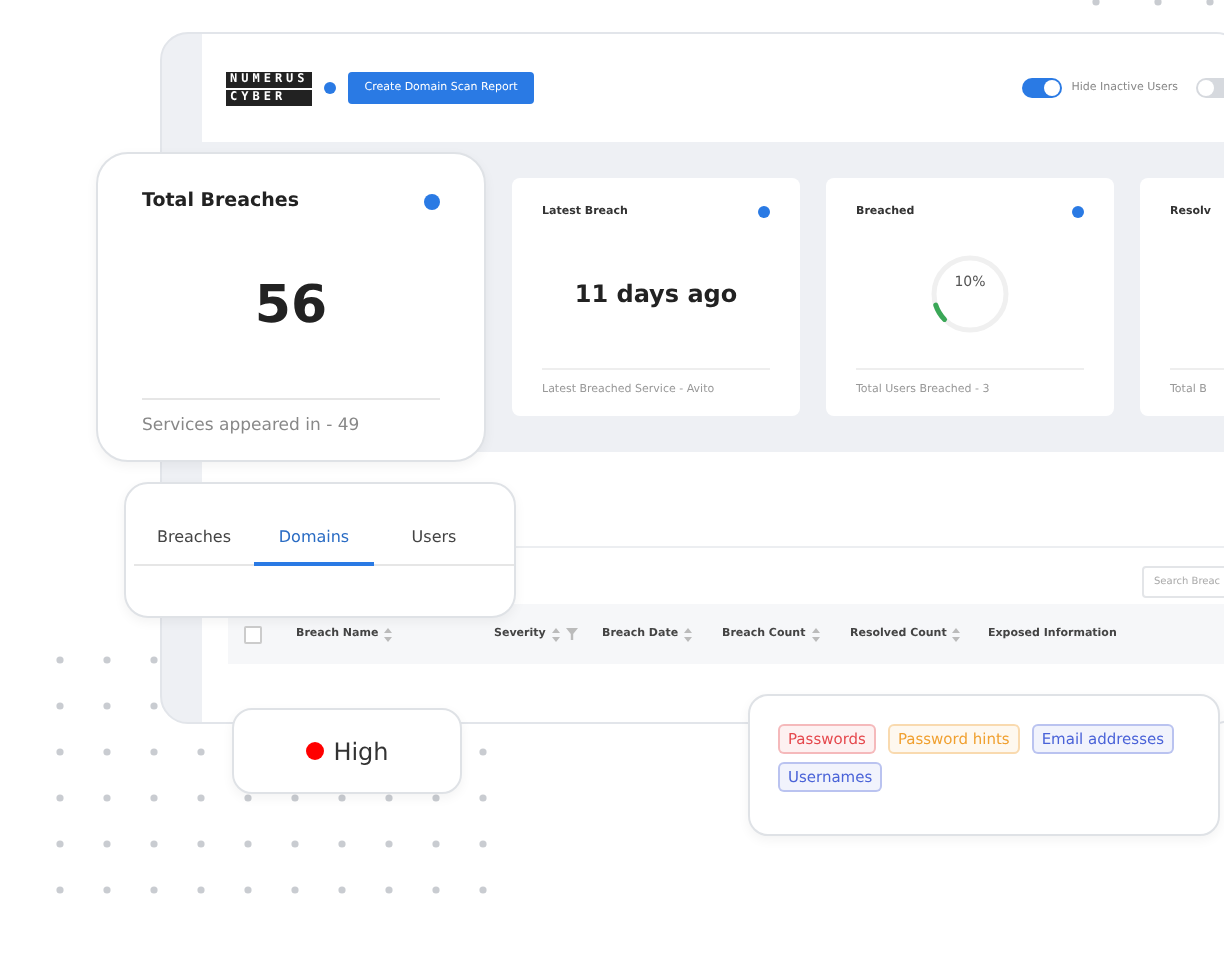 This screenshot has height=964, width=1224. Describe the element at coordinates (291, 305) in the screenshot. I see `stat-value: 56` at that location.